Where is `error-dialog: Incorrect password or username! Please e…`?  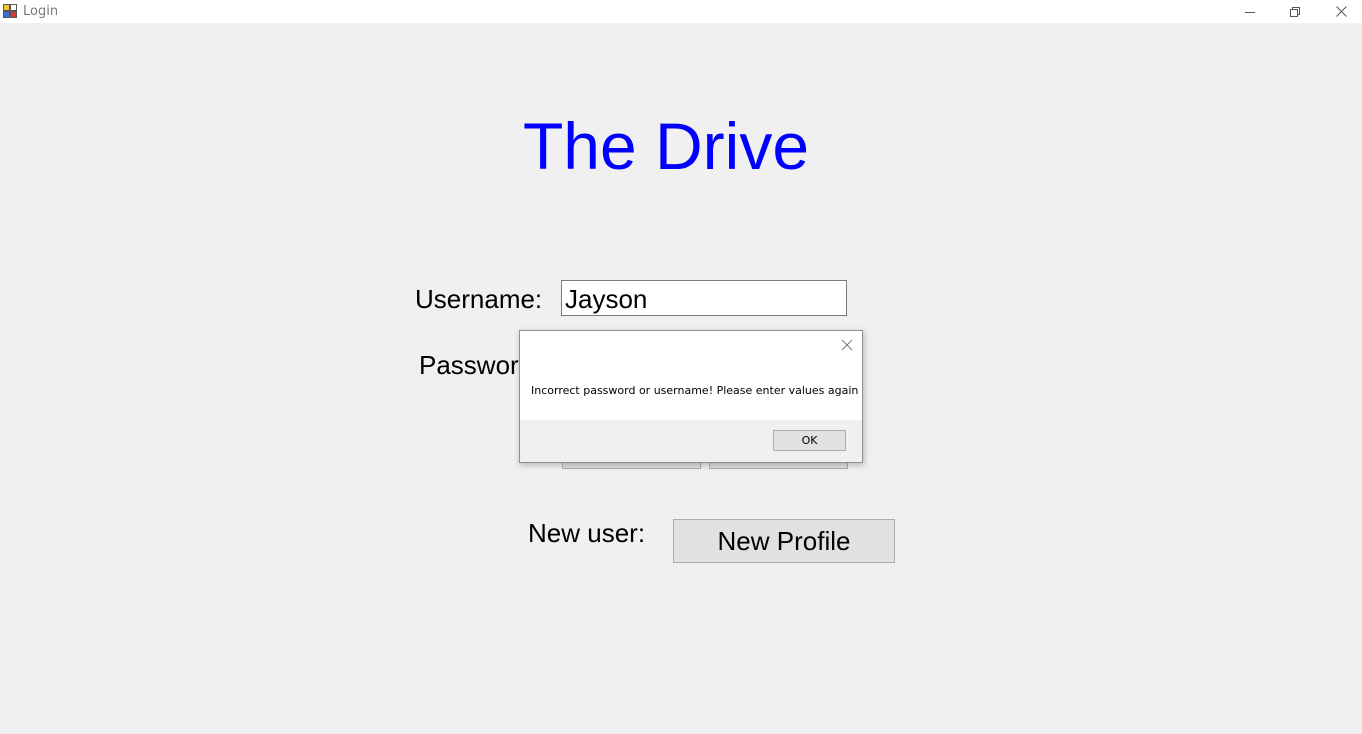 error-dialog: Incorrect password or username! Please e… is located at coordinates (691, 396).